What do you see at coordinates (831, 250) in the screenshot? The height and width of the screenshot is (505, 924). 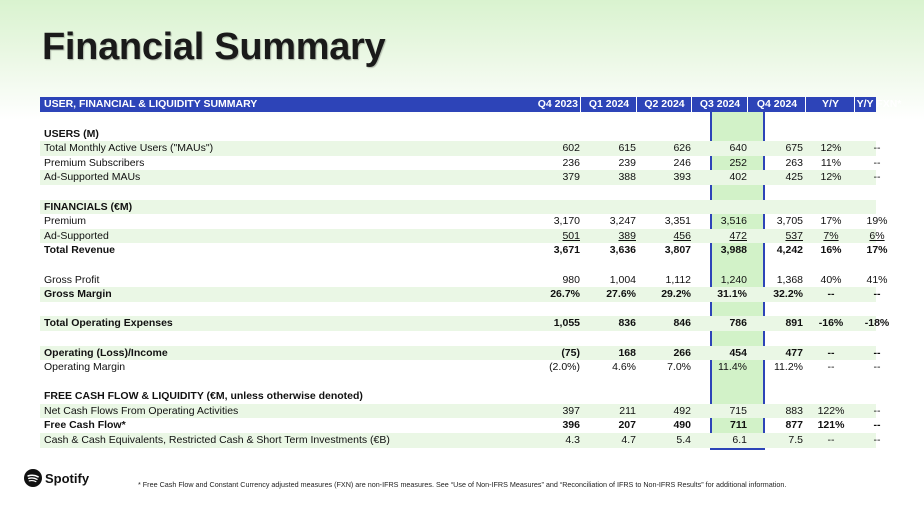 I see `table-cell: 16%` at bounding box center [831, 250].